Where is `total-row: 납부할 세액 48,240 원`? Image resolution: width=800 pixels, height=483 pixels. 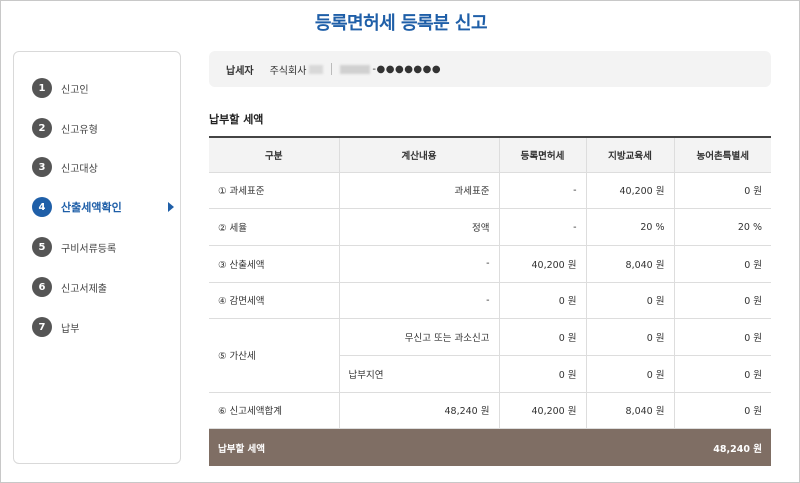
total-row: 납부할 세액 48,240 원 is located at coordinates (490, 447).